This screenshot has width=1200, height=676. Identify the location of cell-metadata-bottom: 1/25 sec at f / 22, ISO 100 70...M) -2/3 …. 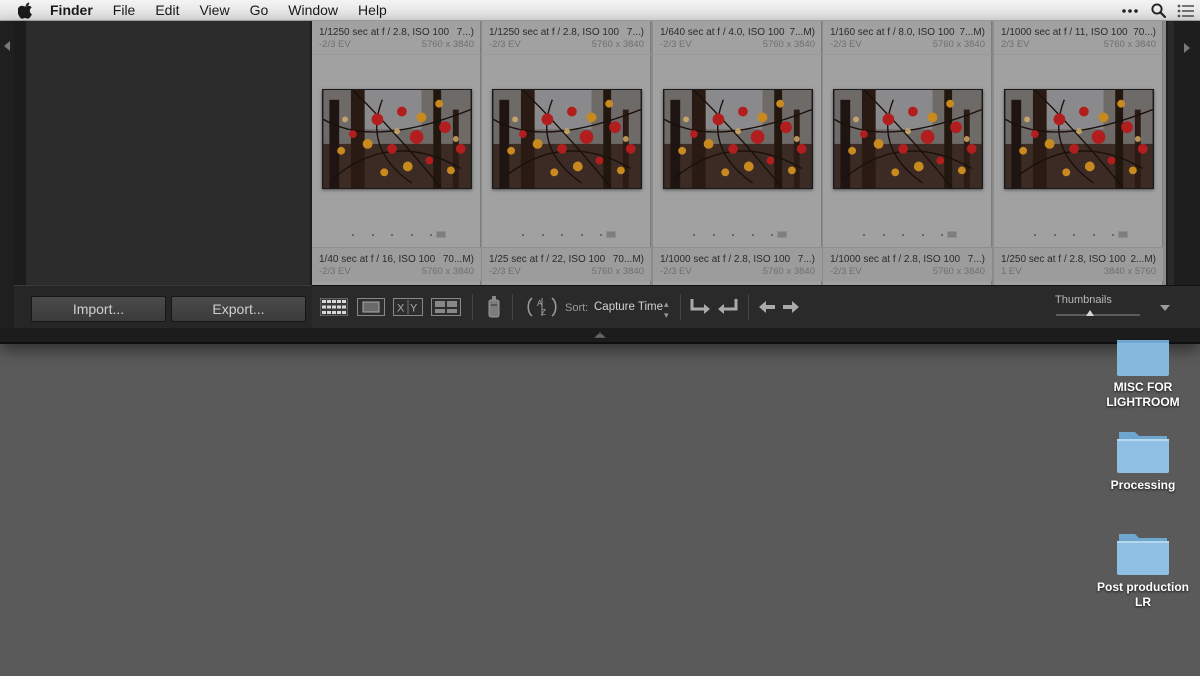
(566, 264).